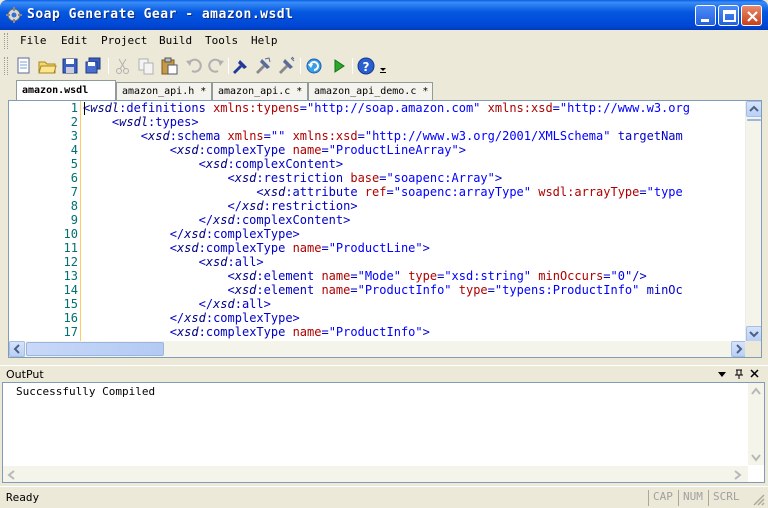 This screenshot has width=768, height=508. Describe the element at coordinates (164, 91) in the screenshot. I see `tab-amazon-api-h: amazon_api.h *` at that location.